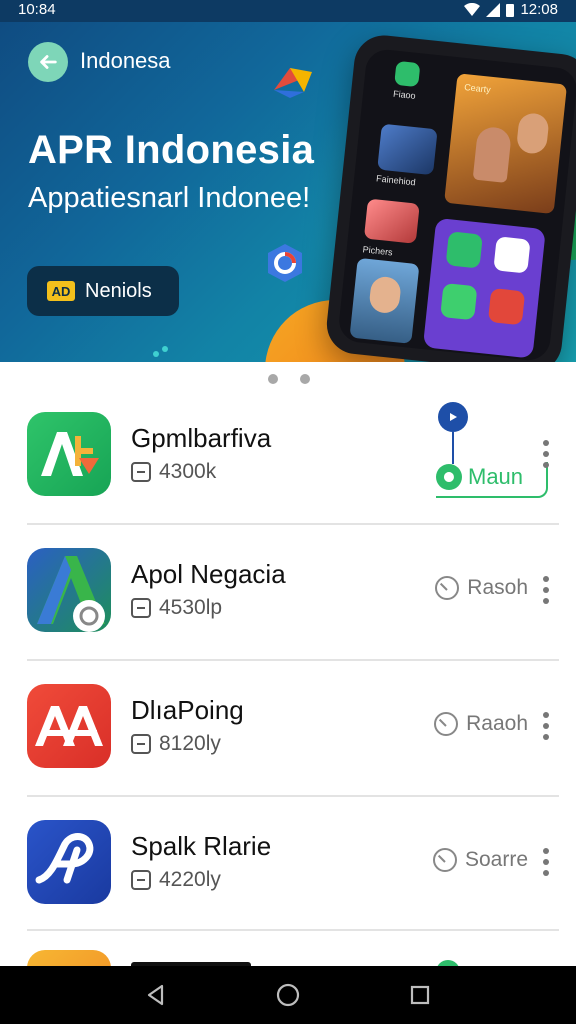 The image size is (576, 1024). I want to click on app-list-item: Gpmlbarfiva 4300k Maun, so click(288, 475).